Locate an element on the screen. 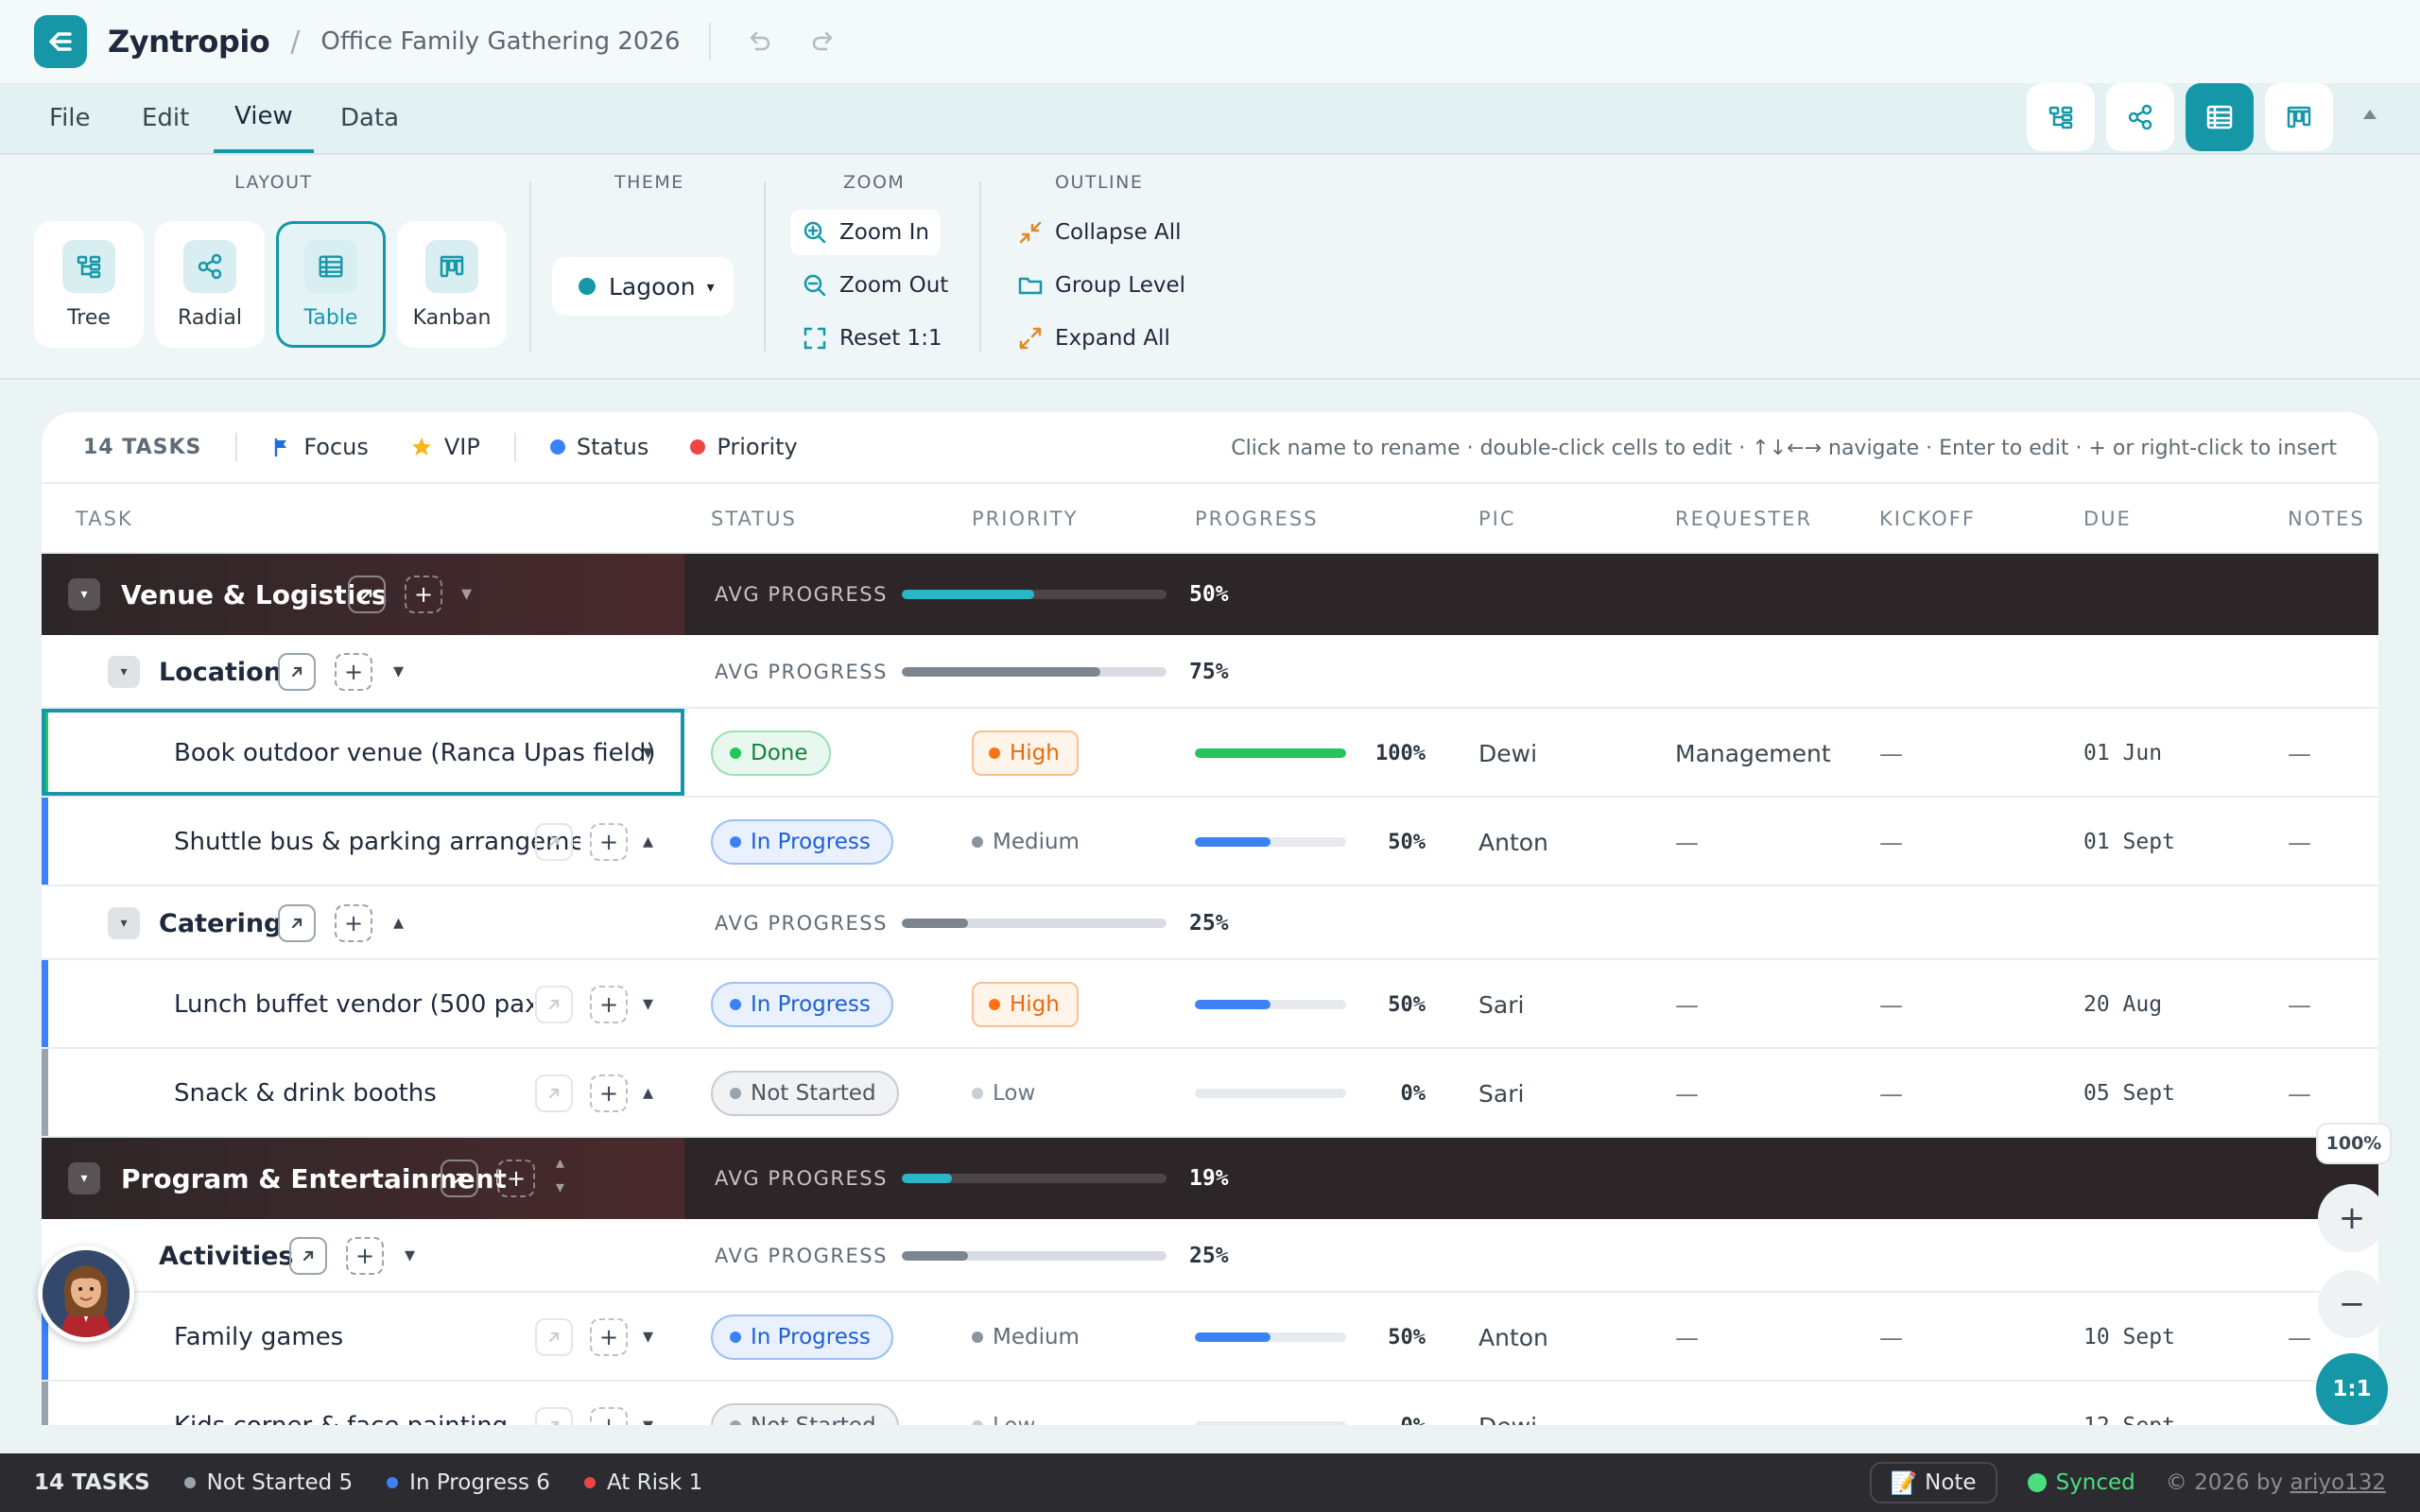 The width and height of the screenshot is (2420, 1512). theme-select: Lagoon ▾ is located at coordinates (643, 286).